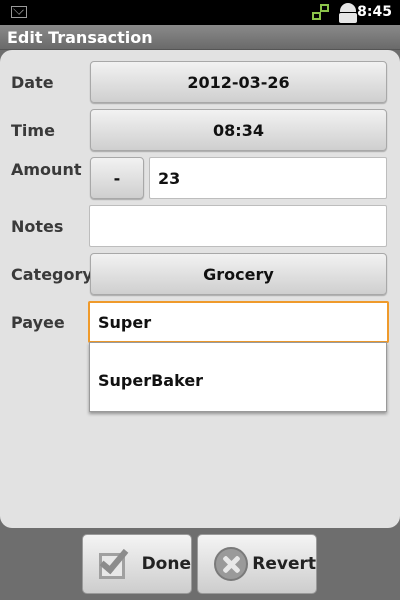 Image resolution: width=400 pixels, height=600 pixels. What do you see at coordinates (150, 380) in the screenshot?
I see `payee-suggestion-item: SuperBaker` at bounding box center [150, 380].